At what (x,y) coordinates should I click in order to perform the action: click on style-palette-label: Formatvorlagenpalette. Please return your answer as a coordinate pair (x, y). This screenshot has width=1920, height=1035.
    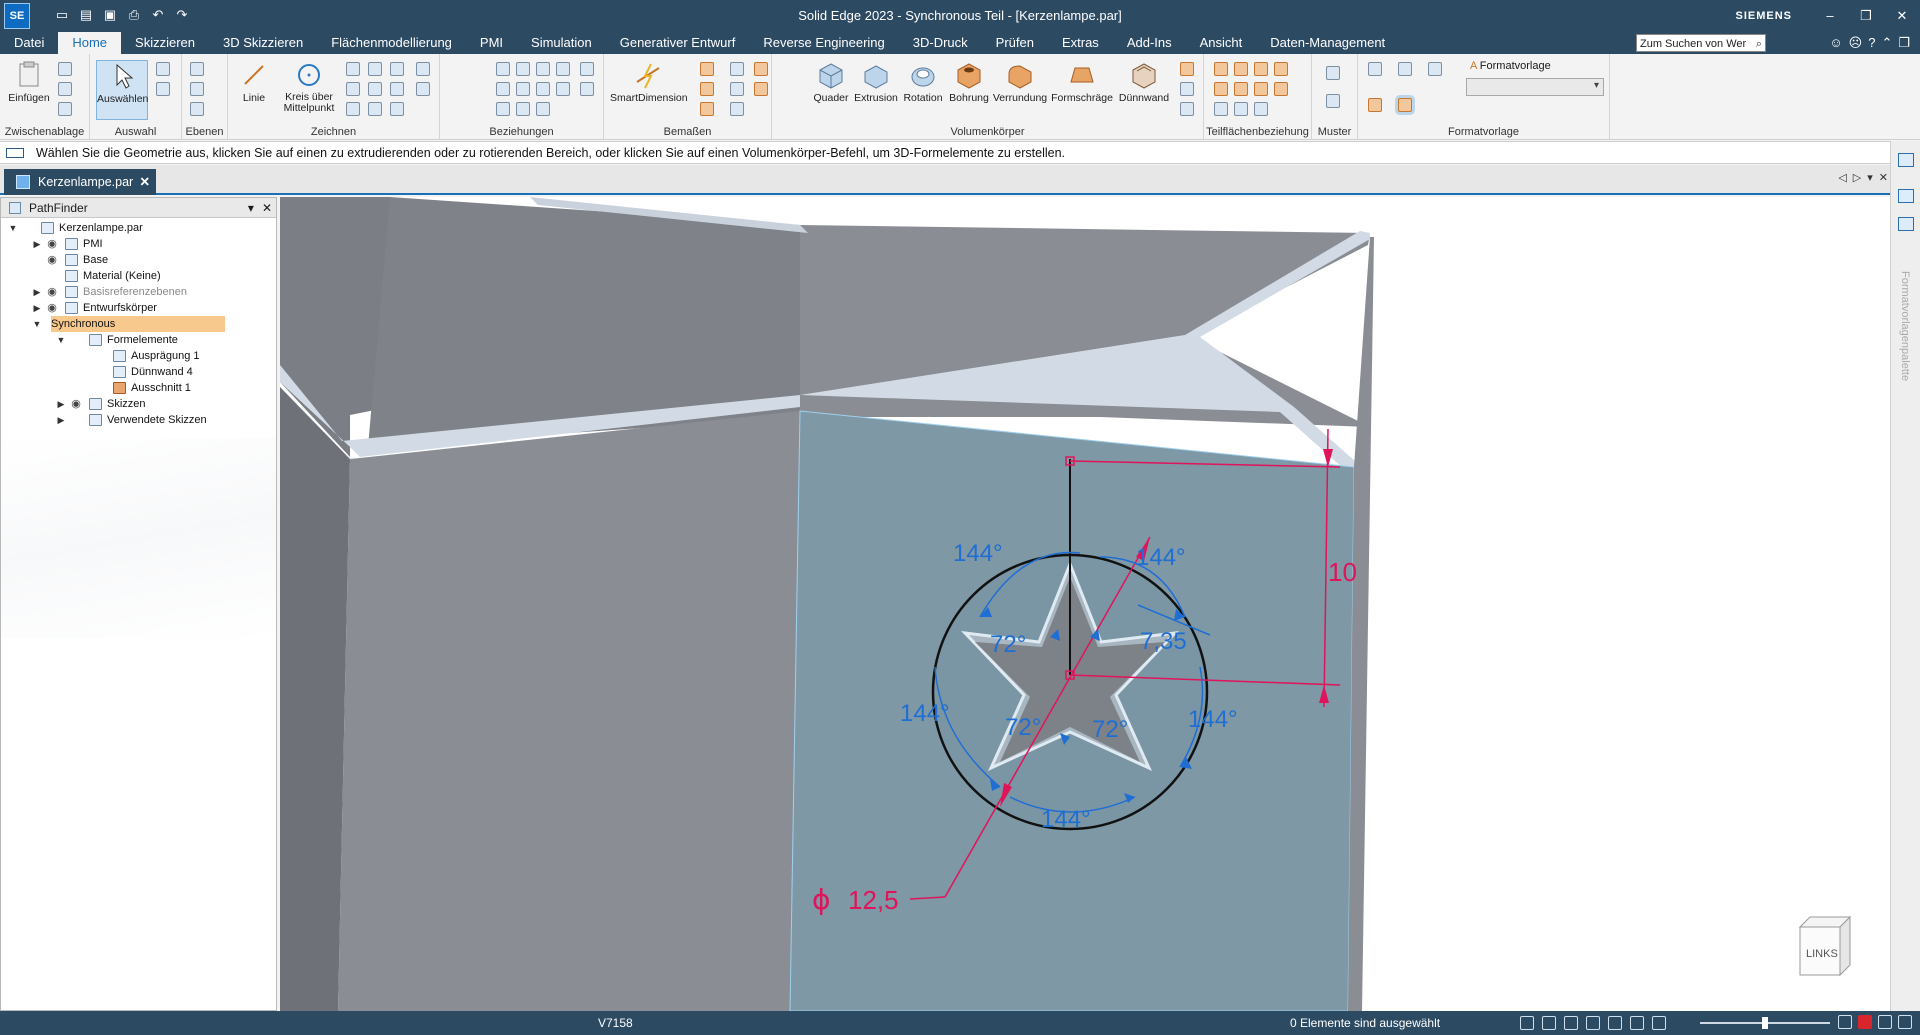
    Looking at the image, I should click on (1905, 326).